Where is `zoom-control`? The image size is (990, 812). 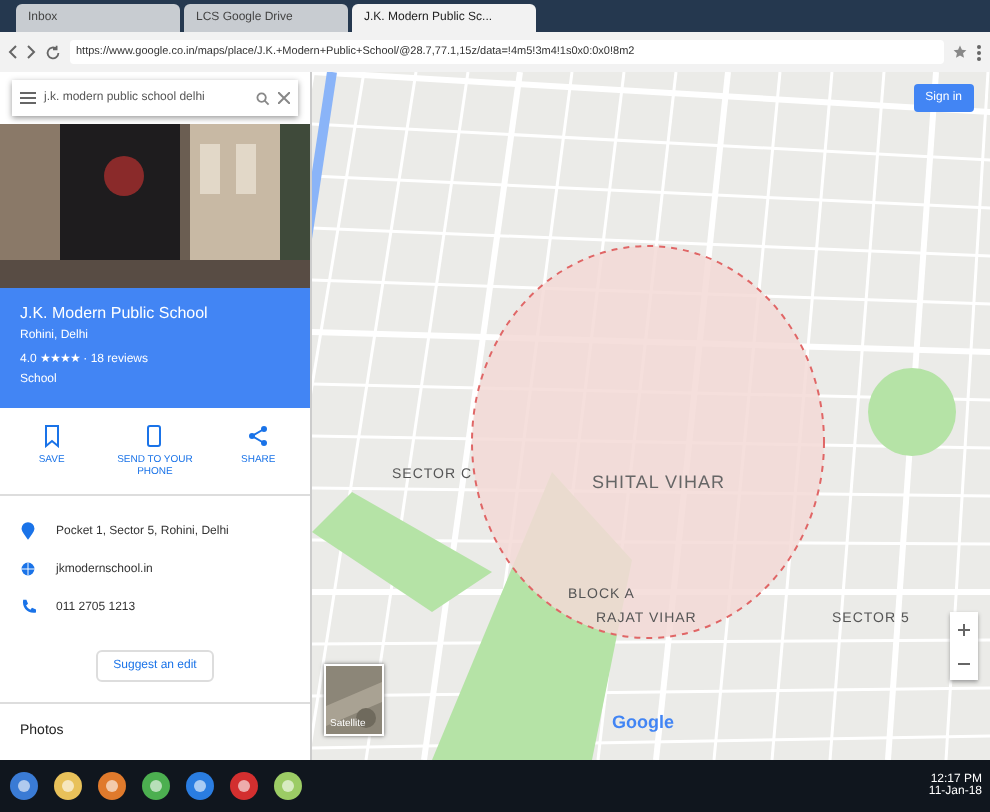 zoom-control is located at coordinates (964, 646).